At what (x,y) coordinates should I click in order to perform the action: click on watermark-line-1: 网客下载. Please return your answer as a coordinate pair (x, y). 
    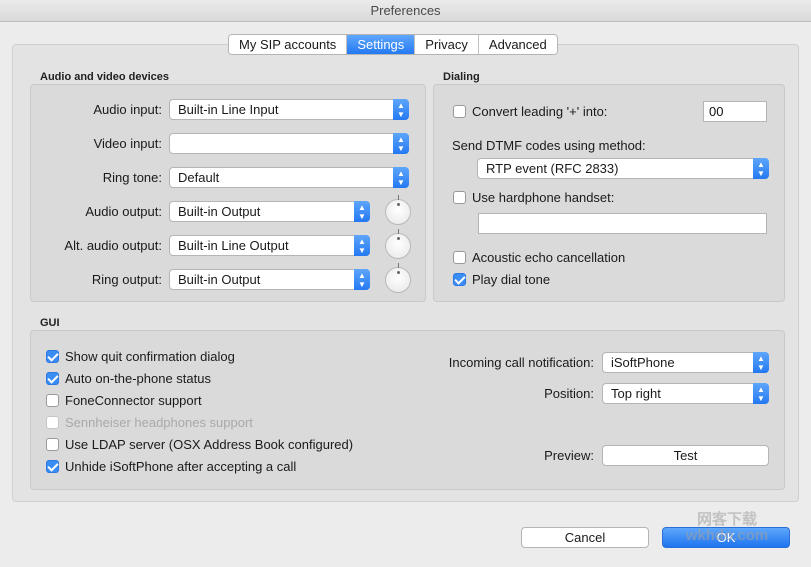
    Looking at the image, I should click on (726, 519).